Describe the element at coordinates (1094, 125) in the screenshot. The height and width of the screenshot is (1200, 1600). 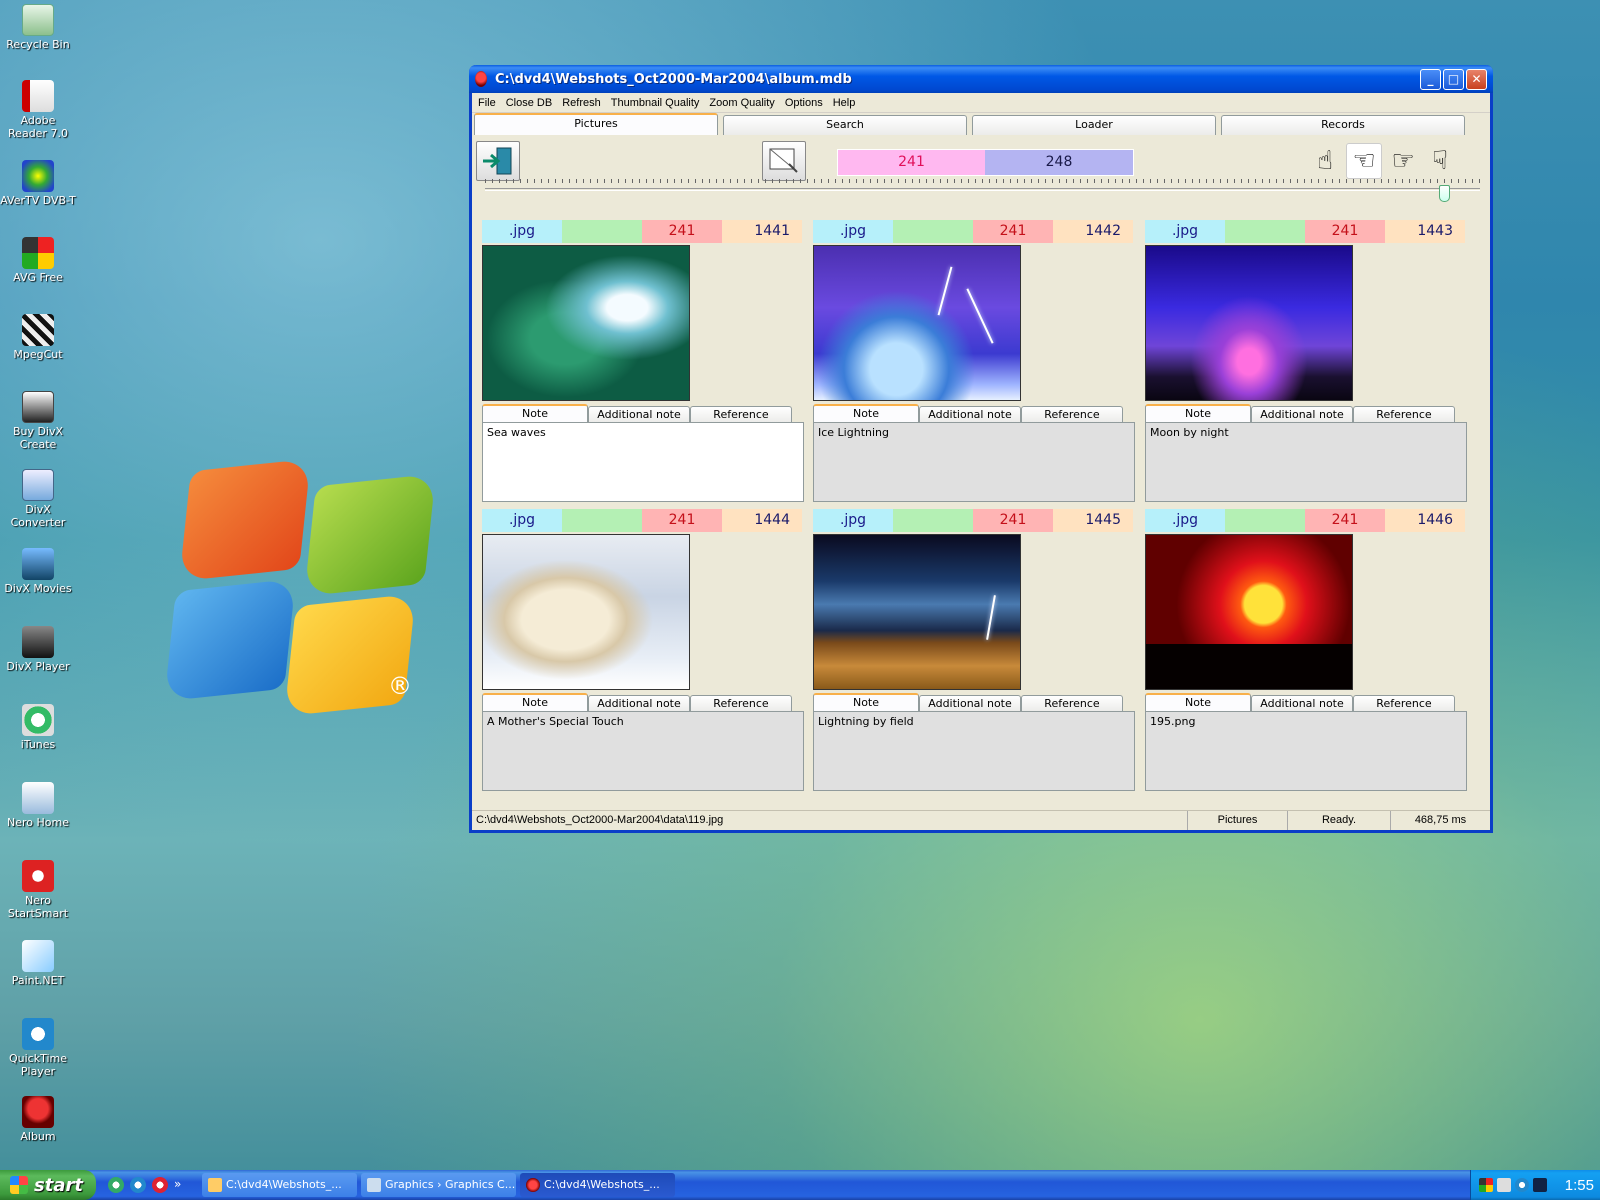
I see `tab-loader: Loader` at that location.